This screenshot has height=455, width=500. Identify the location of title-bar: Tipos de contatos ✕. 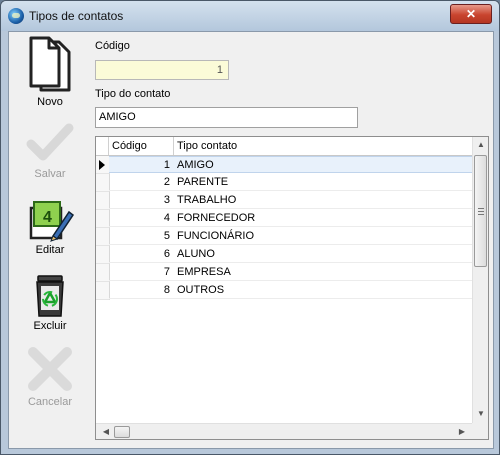
(250, 16).